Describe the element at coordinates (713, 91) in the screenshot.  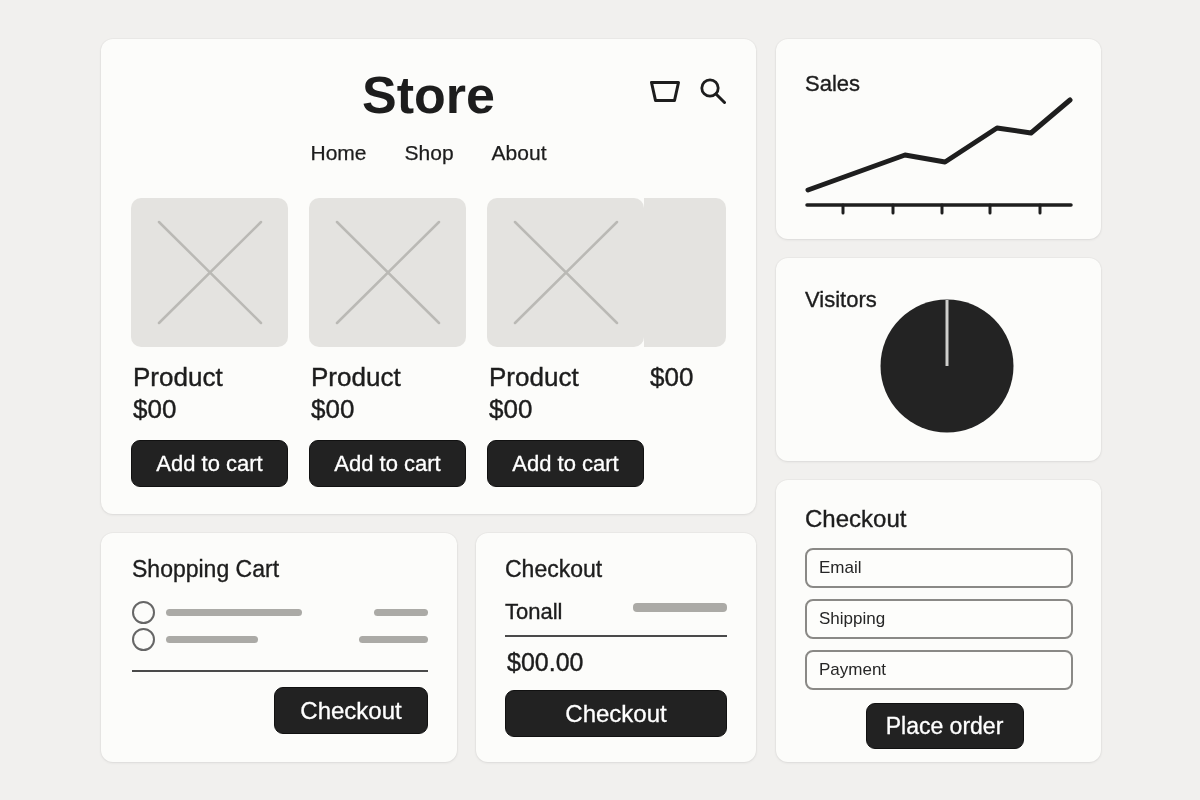
I see `search-icon` at that location.